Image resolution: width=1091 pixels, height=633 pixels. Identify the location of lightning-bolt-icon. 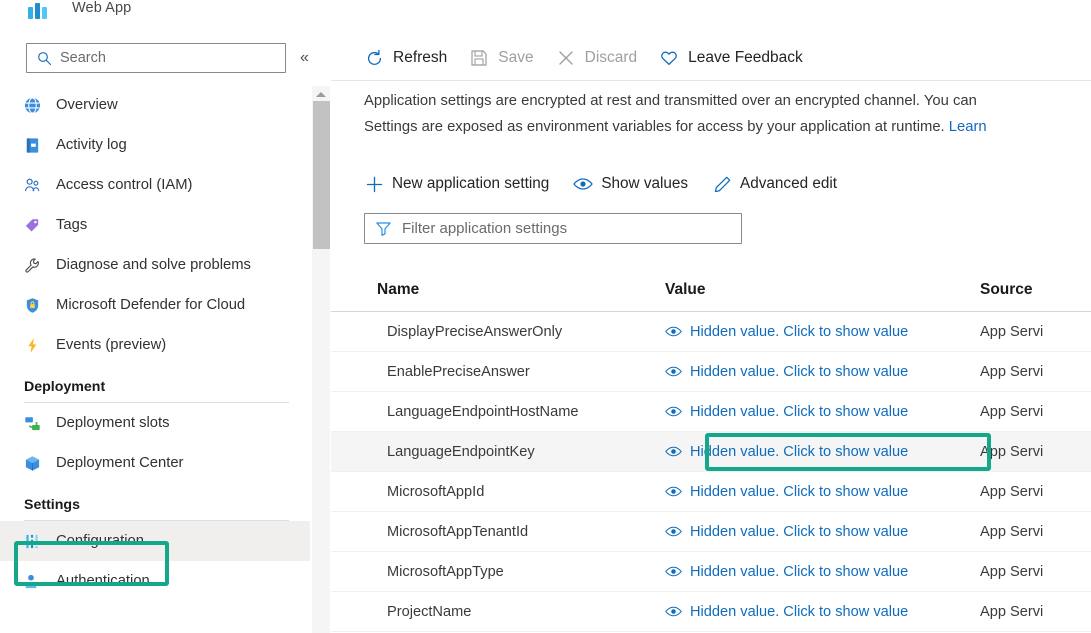
(32, 345).